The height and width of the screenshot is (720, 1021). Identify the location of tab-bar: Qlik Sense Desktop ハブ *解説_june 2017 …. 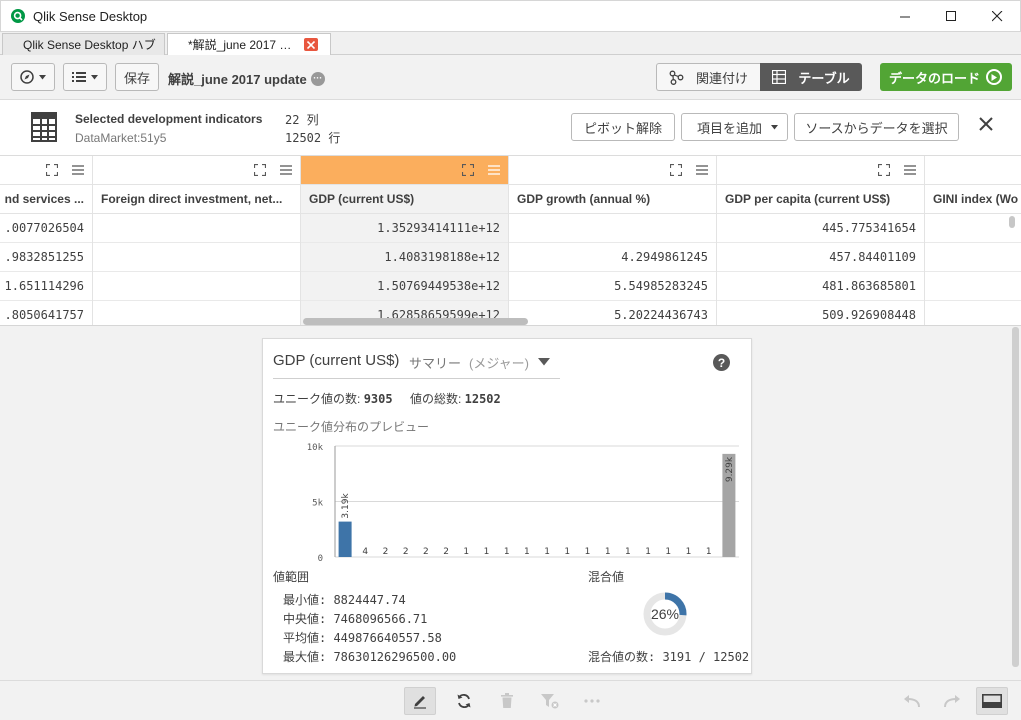
(510, 43).